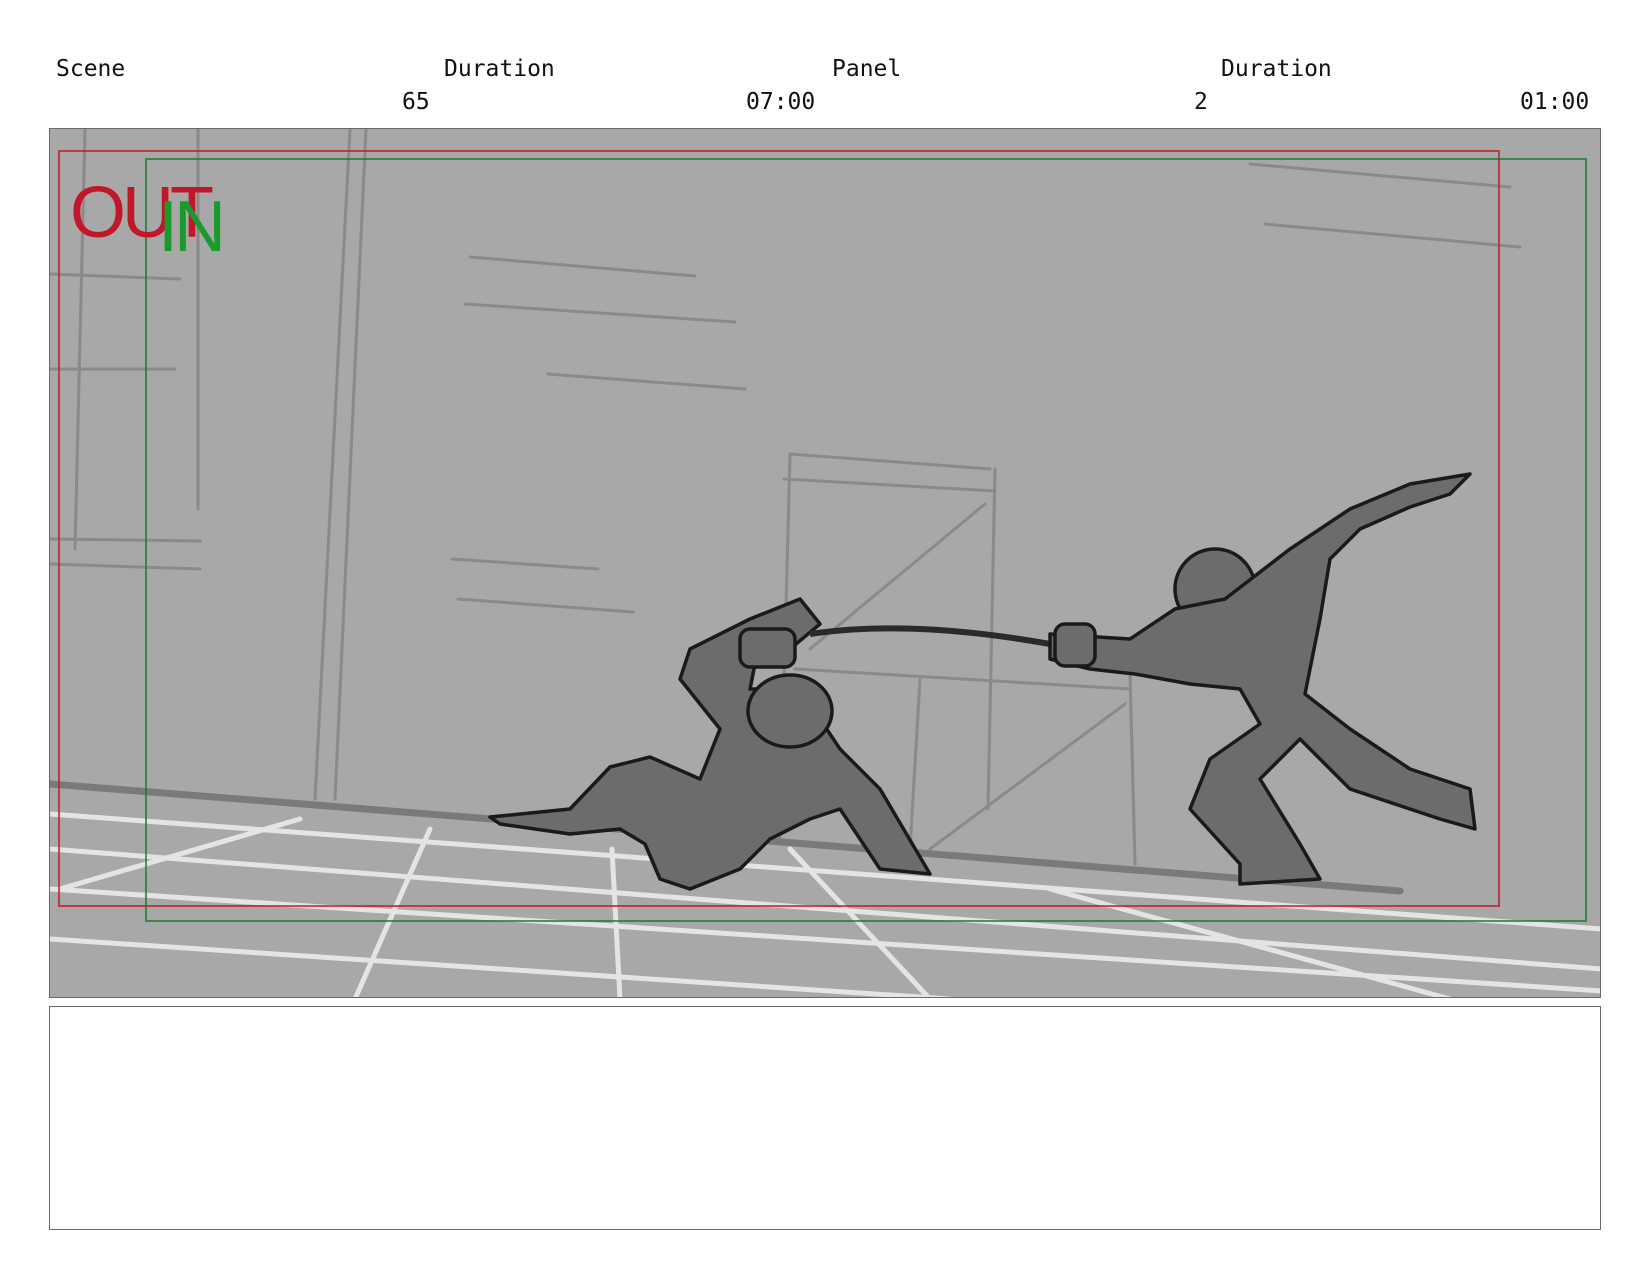 The width and height of the screenshot is (1648, 1276). Describe the element at coordinates (499, 69) in the screenshot. I see `scene-duration-label: Duration` at that location.